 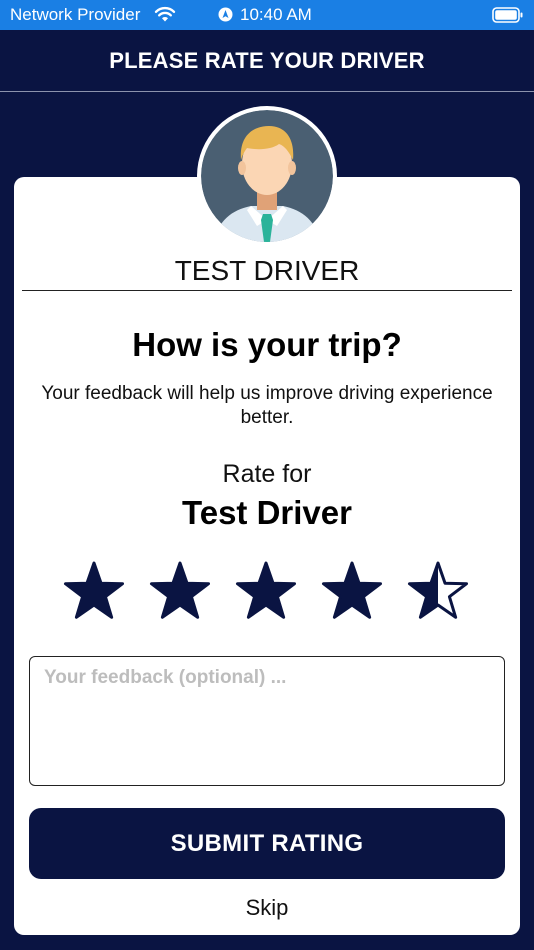 I want to click on driver-avatar-icon, so click(x=267, y=176).